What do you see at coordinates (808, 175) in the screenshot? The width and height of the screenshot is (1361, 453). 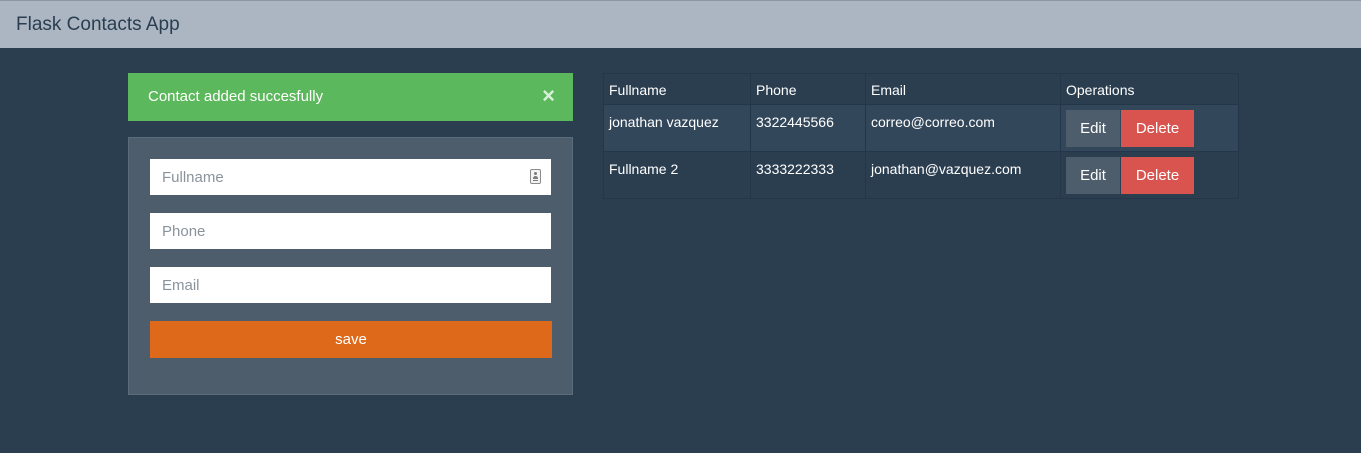 I see `cell-phone: 3333222333` at bounding box center [808, 175].